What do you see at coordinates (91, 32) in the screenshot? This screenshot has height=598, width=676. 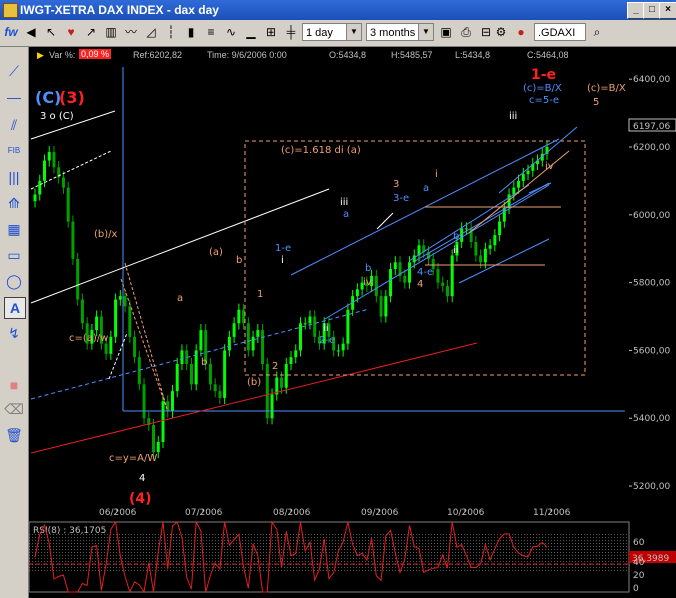 I see `chart-up-icon: ↗` at bounding box center [91, 32].